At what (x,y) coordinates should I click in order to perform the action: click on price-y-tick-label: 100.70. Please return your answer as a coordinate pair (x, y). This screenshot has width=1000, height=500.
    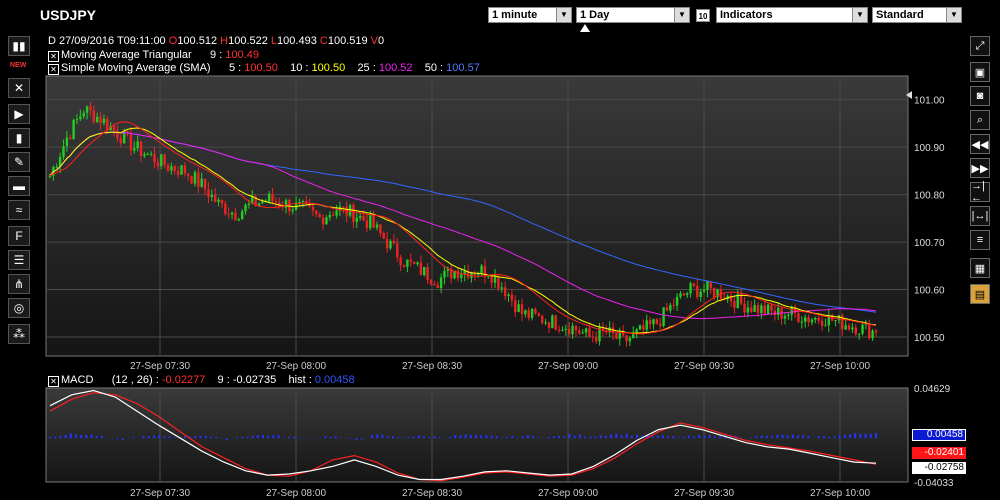
    Looking at the image, I should click on (929, 243).